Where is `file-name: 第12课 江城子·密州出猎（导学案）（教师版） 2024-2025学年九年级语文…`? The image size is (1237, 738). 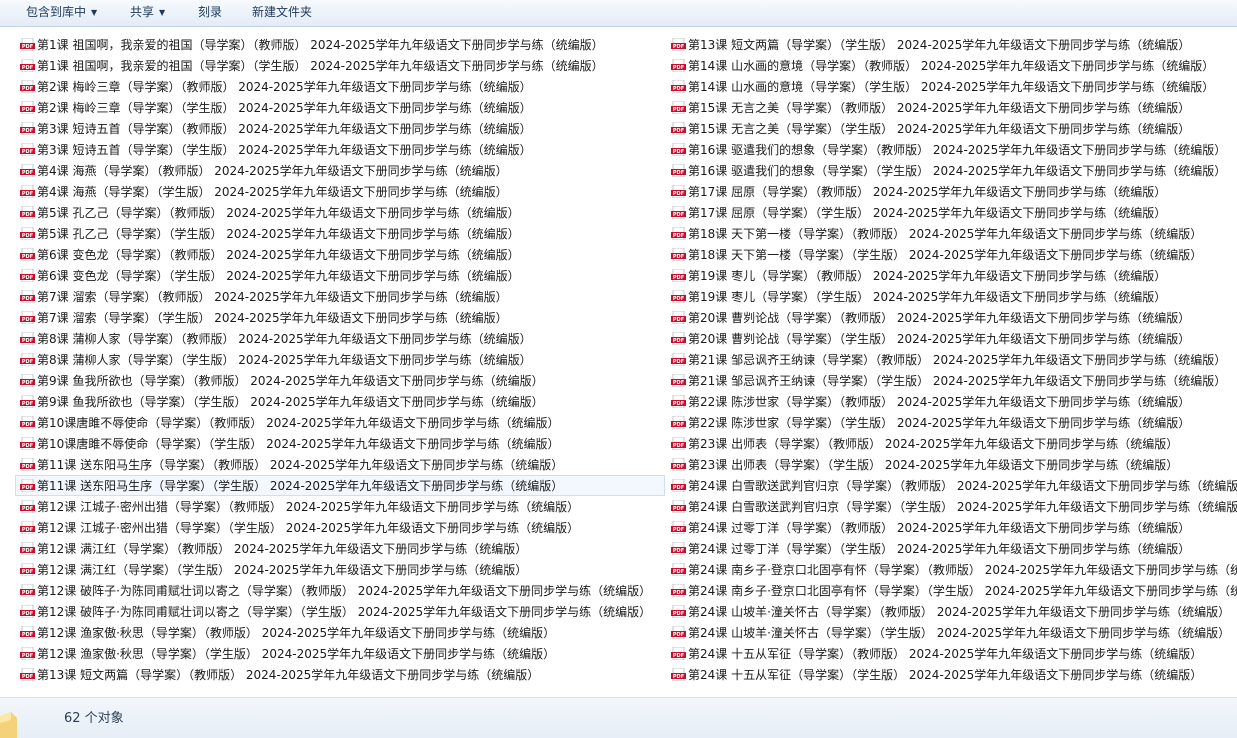 file-name: 第12课 江城子·密州出猎（导学案）（教师版） 2024-2025学年九年级语文… is located at coordinates (308, 507).